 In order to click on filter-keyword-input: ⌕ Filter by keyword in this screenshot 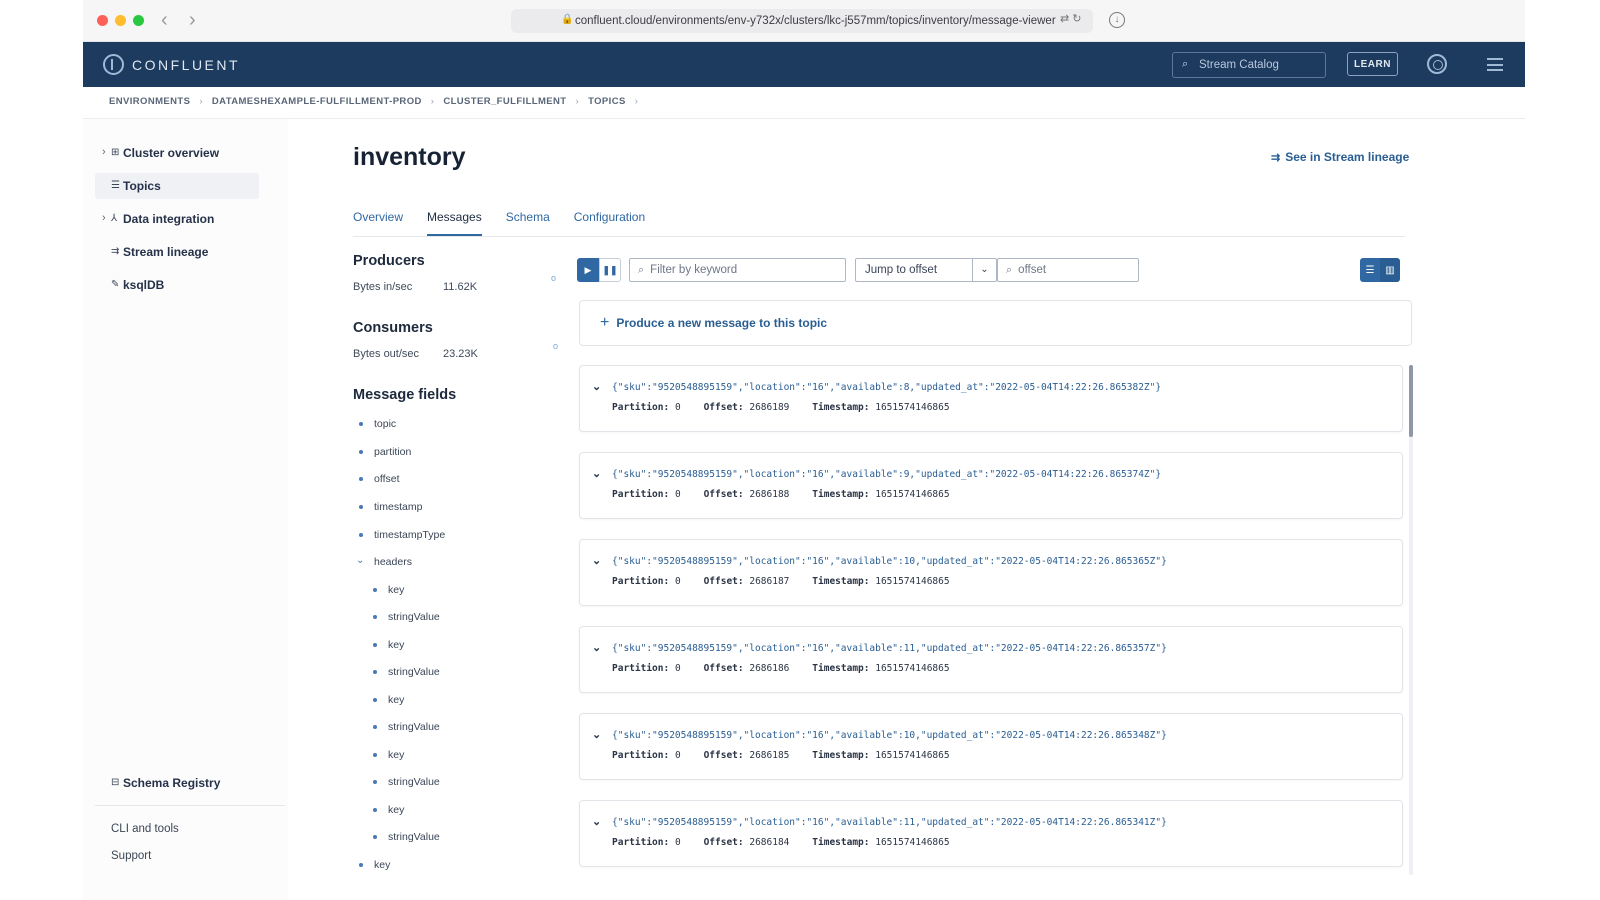, I will do `click(737, 270)`.